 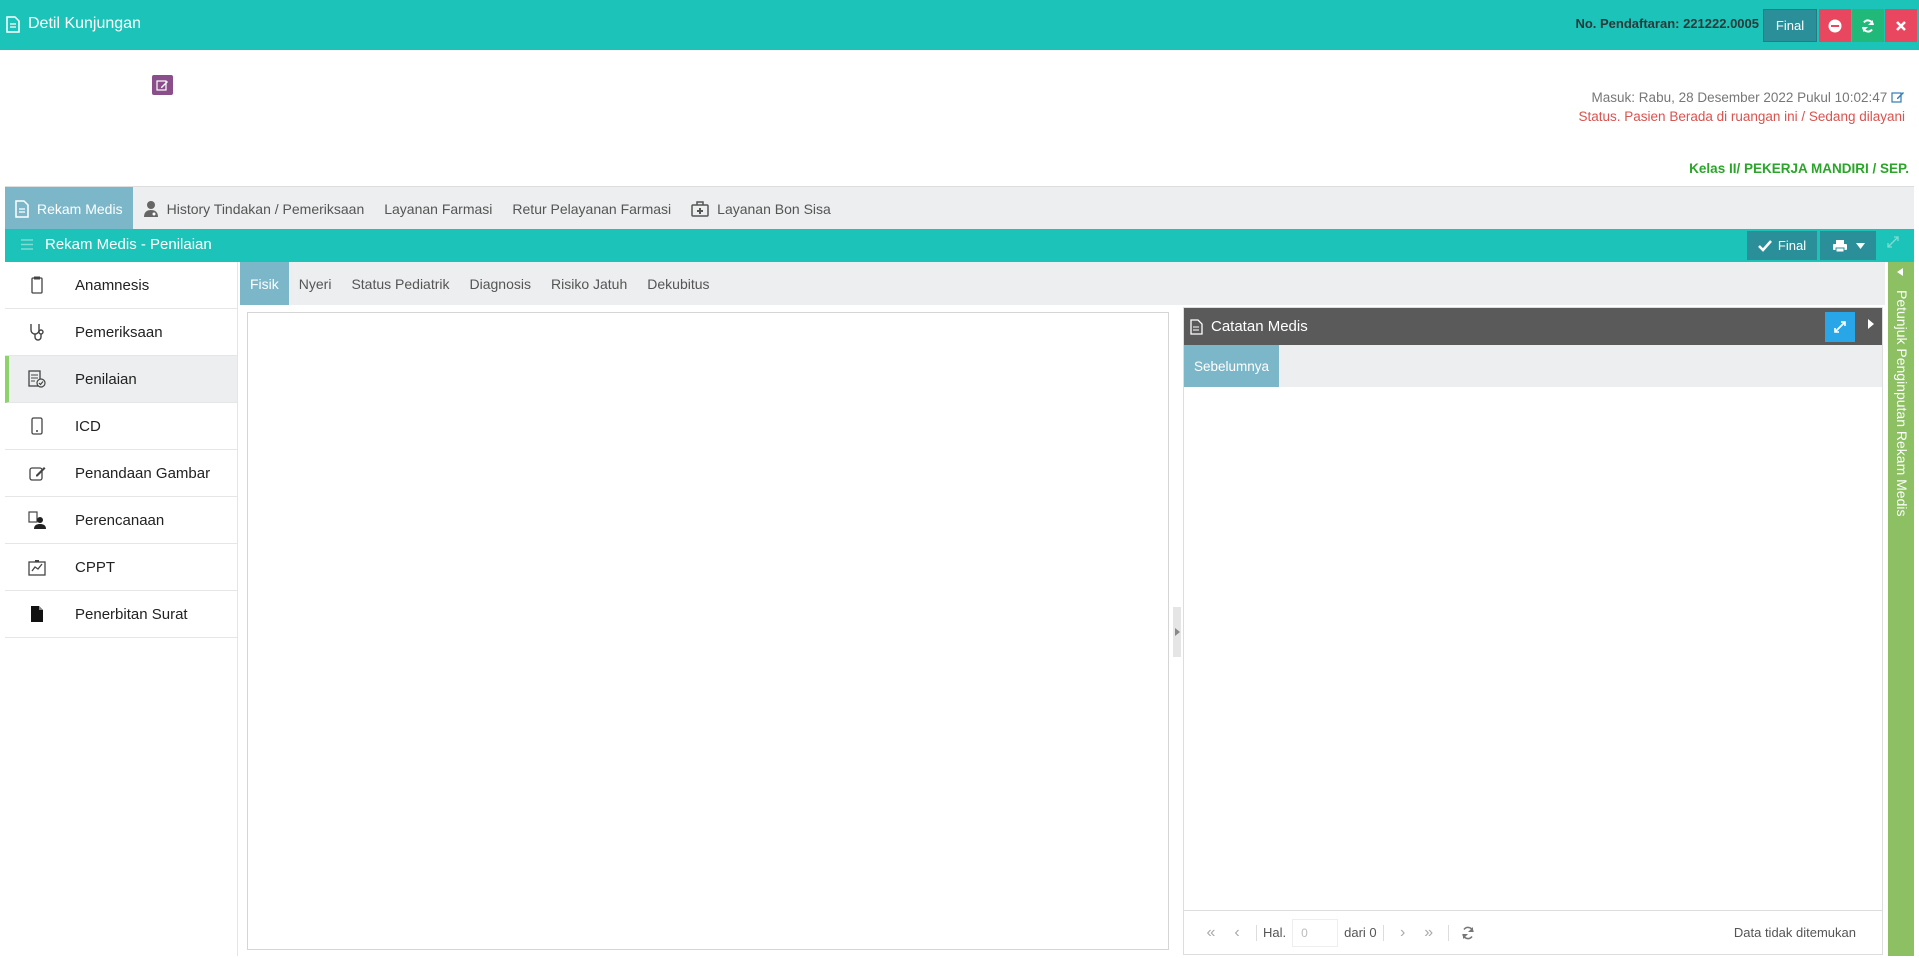 I want to click on tab-status-pediatrik: Status Pediatrik, so click(x=400, y=283).